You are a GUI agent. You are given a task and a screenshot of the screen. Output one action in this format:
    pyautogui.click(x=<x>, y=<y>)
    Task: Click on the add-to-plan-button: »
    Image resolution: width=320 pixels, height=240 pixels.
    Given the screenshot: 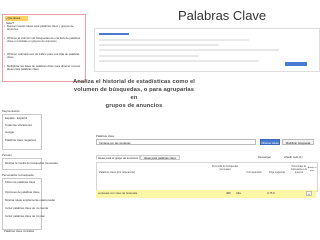 What is the action you would take?
    pyautogui.click(x=309, y=193)
    